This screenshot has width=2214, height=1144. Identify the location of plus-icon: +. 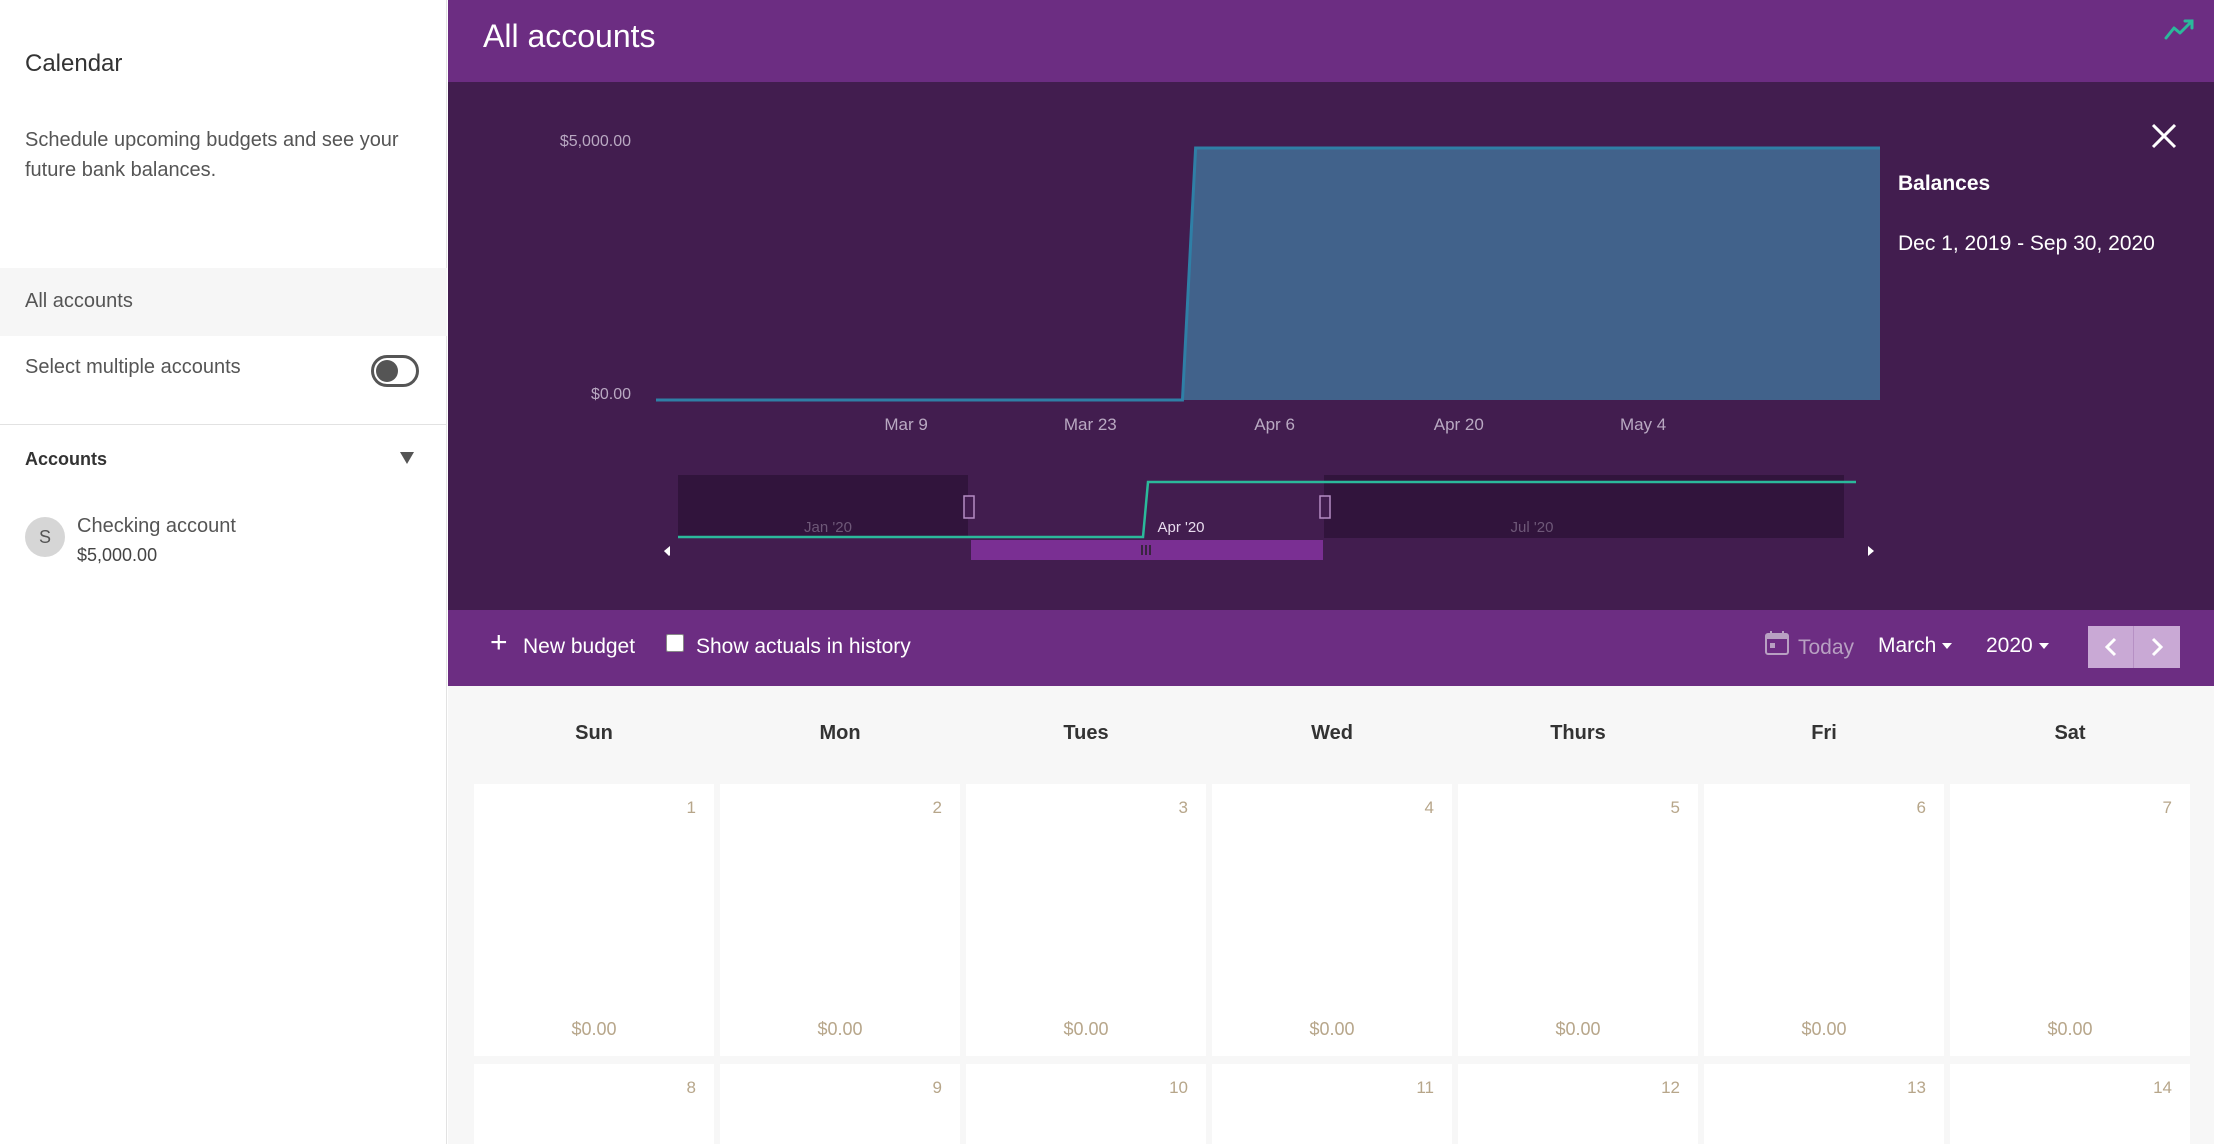
(499, 642).